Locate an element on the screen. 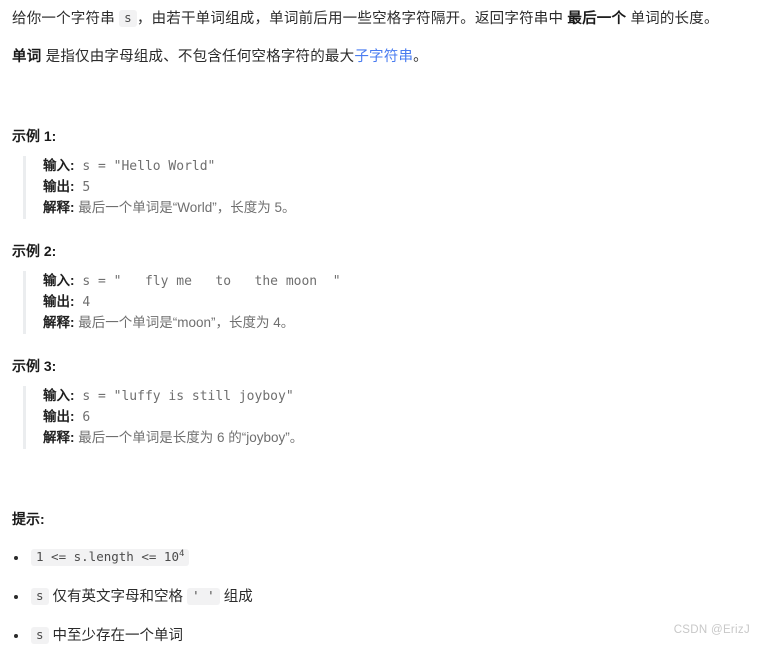 The height and width of the screenshot is (647, 760). example-2-input-label: 输入: is located at coordinates (59, 280).